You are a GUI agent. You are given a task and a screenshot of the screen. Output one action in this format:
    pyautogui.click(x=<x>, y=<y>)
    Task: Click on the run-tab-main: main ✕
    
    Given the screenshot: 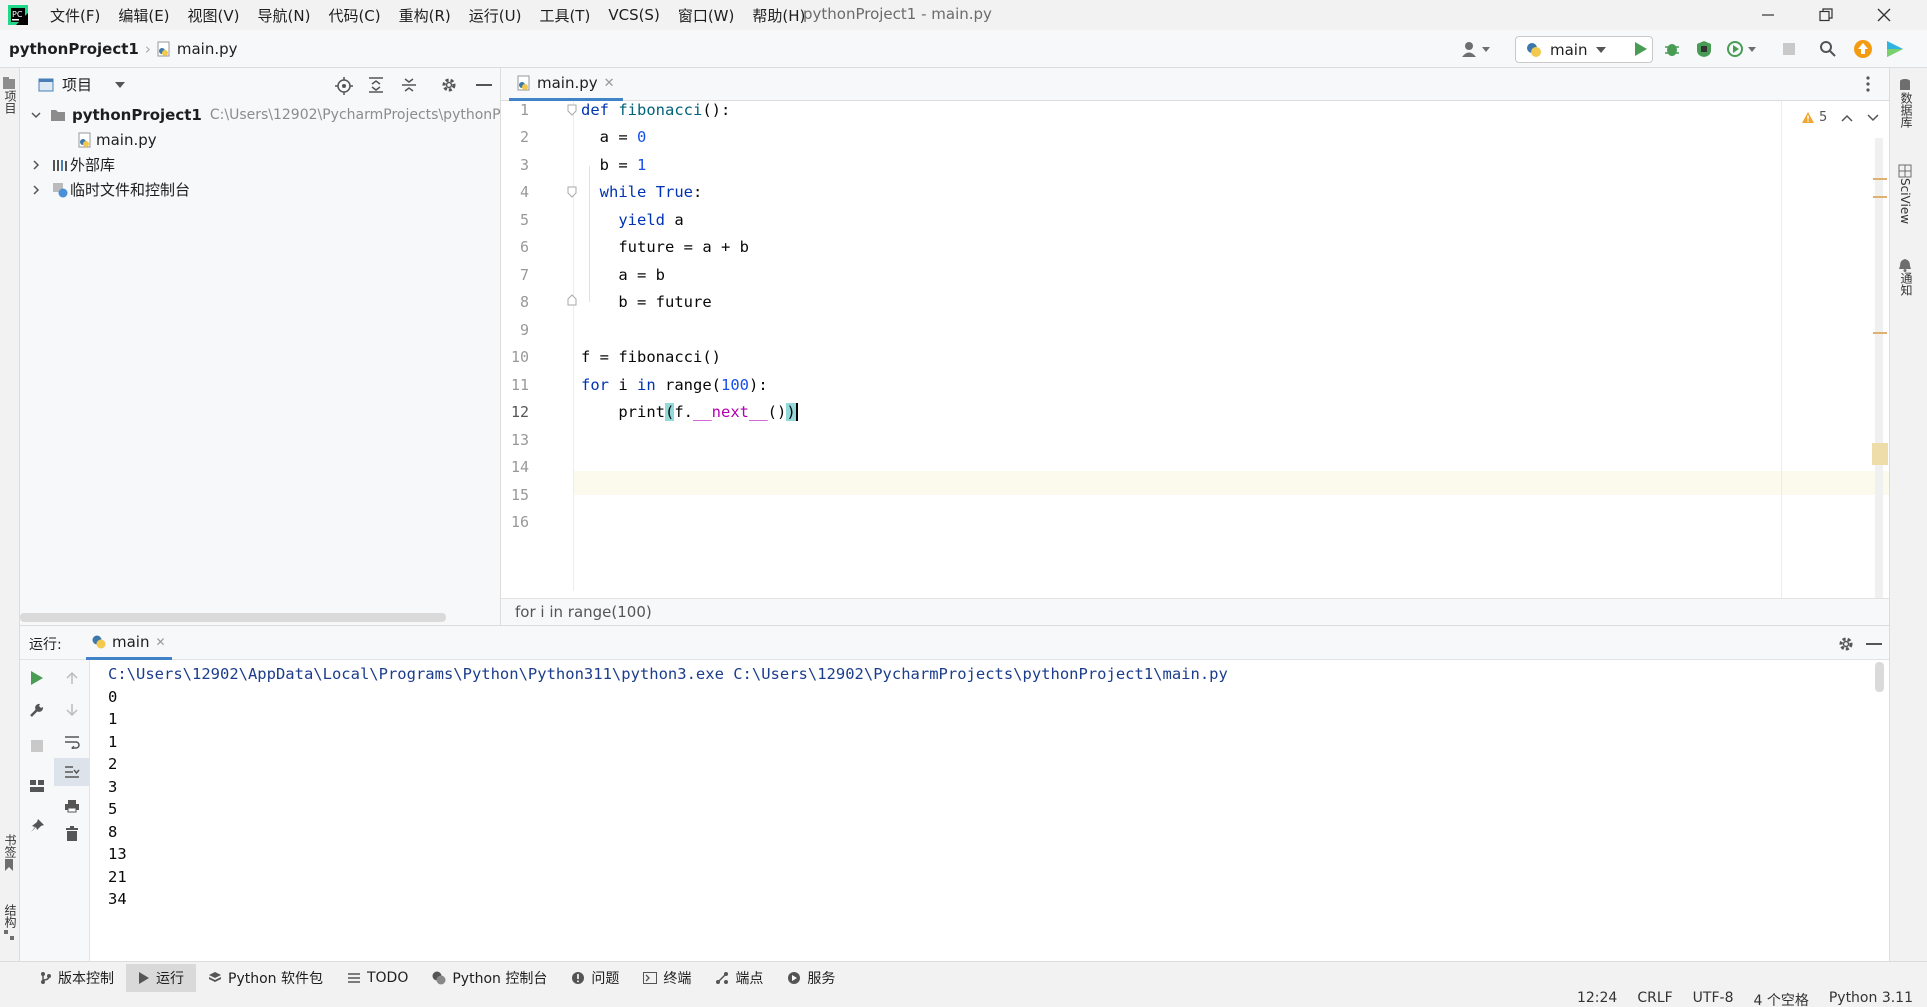 What is the action you would take?
    pyautogui.click(x=129, y=643)
    